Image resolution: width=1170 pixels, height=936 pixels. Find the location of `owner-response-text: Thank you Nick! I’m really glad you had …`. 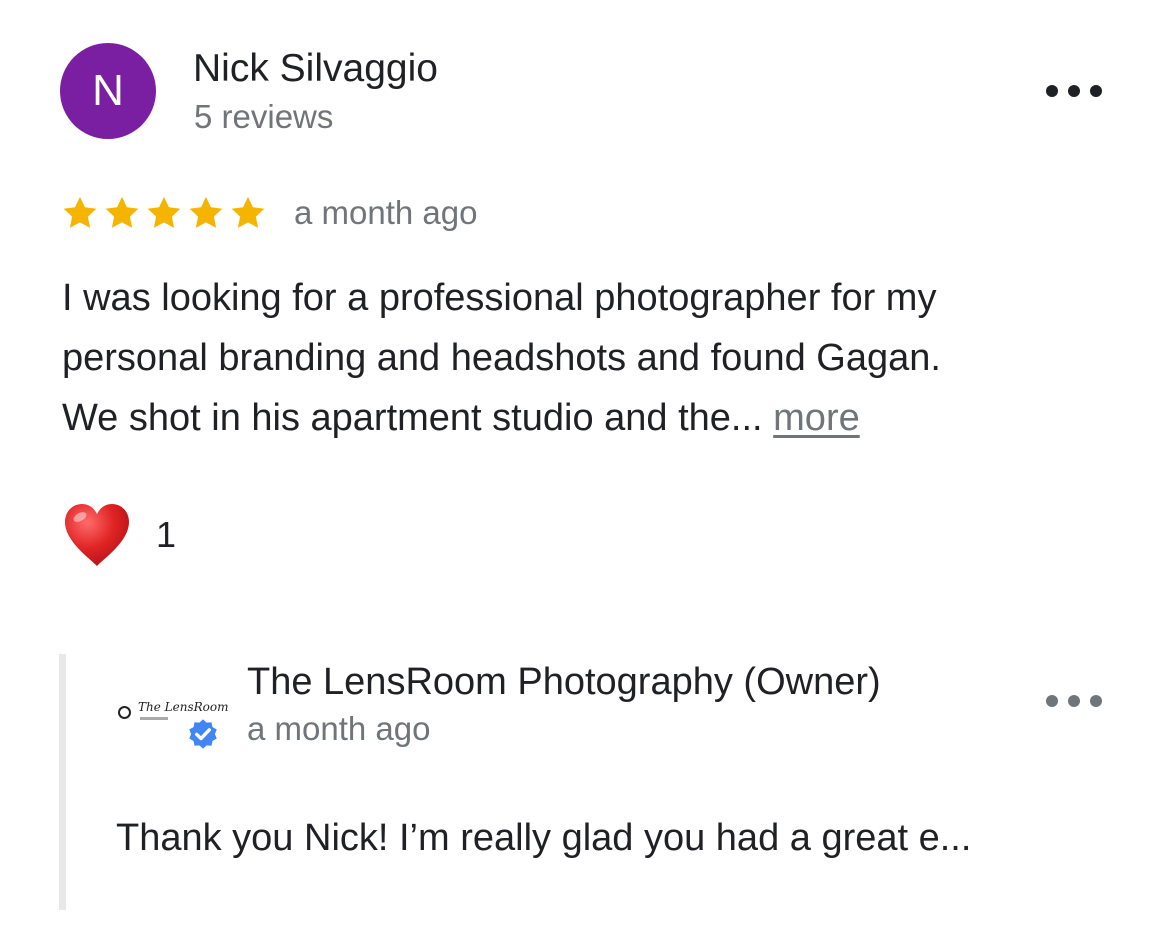

owner-response-text: Thank you Nick! I’m really glad you had … is located at coordinates (543, 838).